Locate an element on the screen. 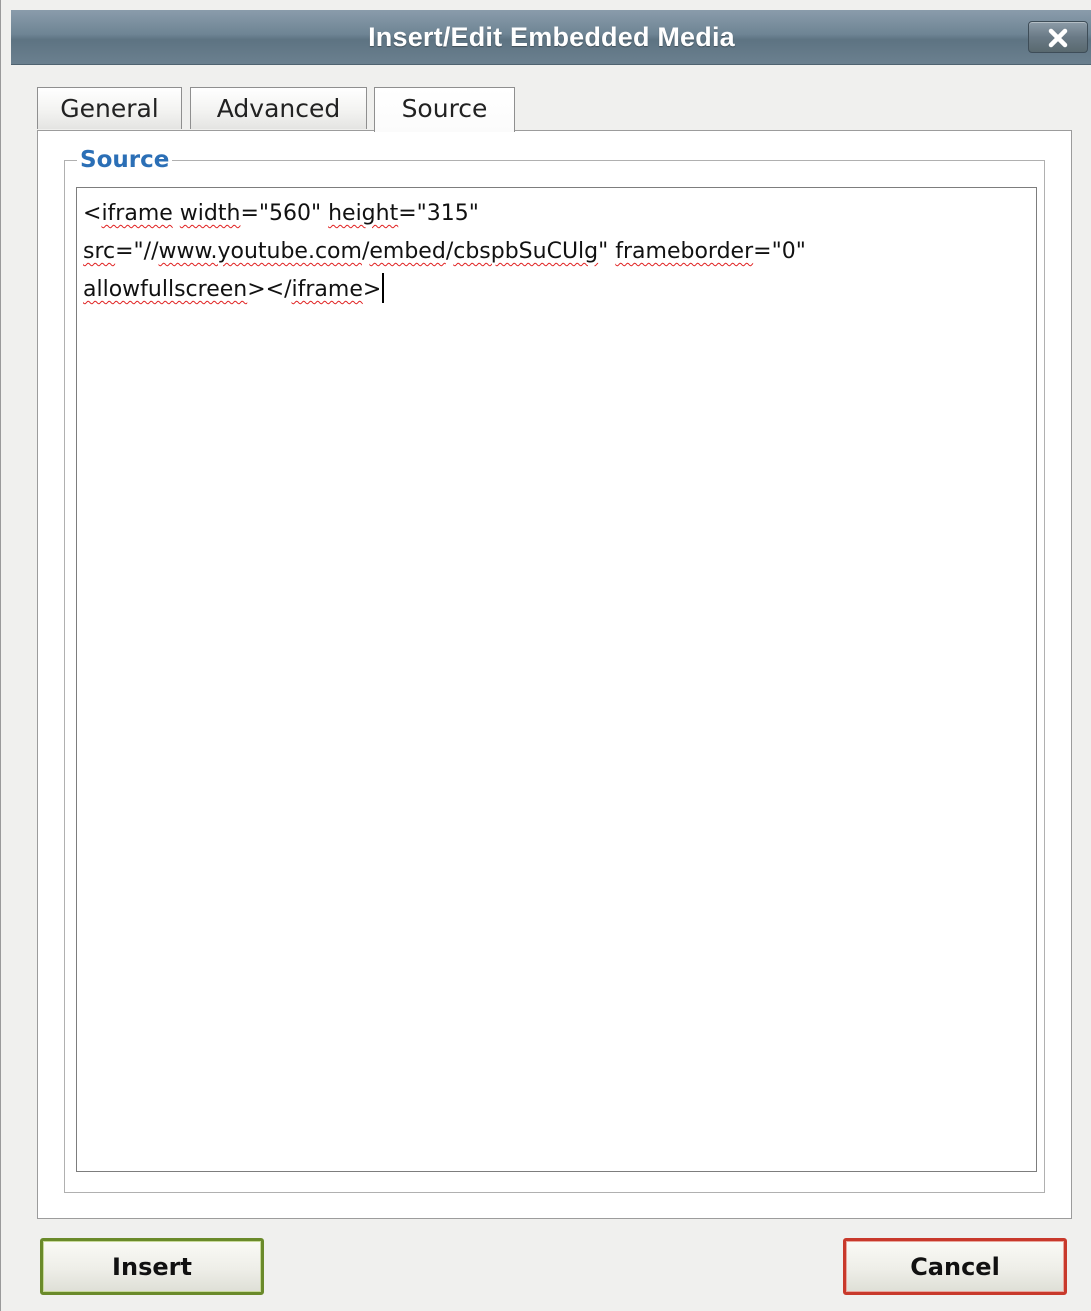 This screenshot has width=1091, height=1311. text-caret is located at coordinates (383, 288).